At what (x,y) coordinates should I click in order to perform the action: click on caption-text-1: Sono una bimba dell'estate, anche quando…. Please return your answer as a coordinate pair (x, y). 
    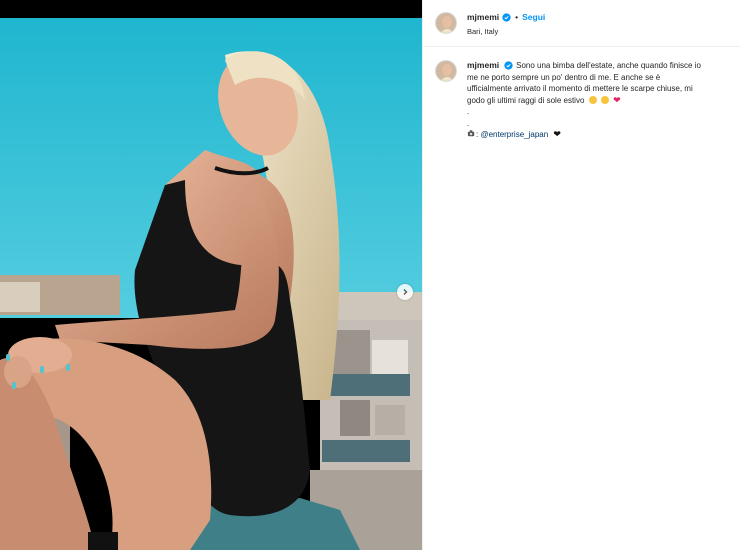
    Looking at the image, I should click on (608, 65).